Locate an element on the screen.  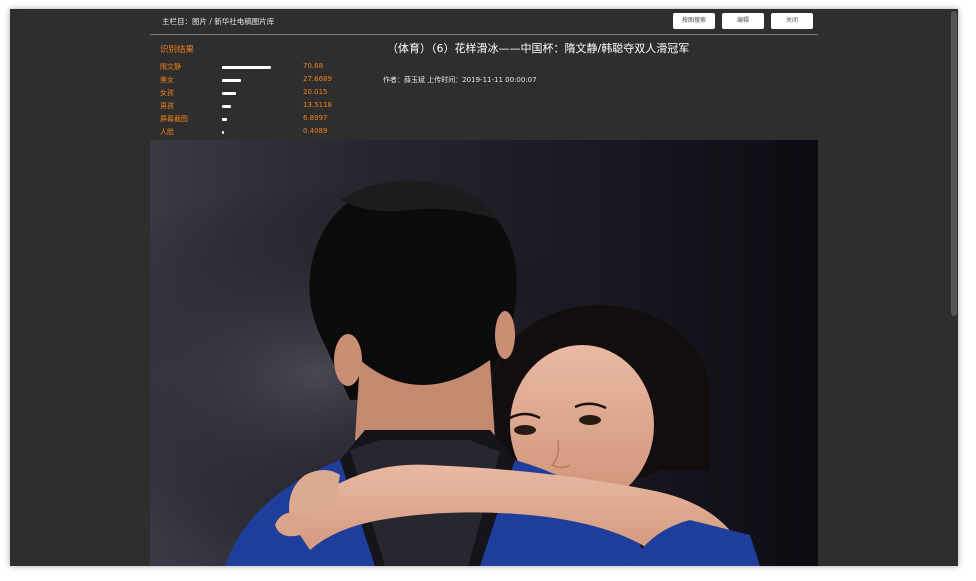
recognition-item: 女孩 20.015 is located at coordinates (255, 94).